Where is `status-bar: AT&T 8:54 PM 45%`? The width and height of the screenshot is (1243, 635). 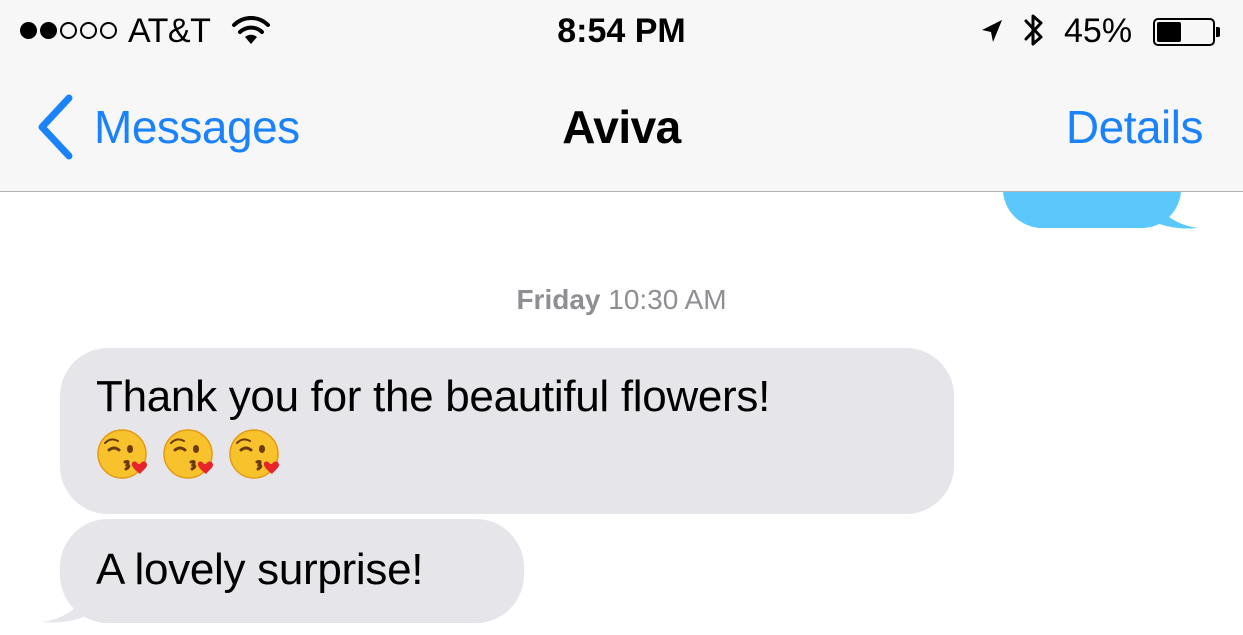
status-bar: AT&T 8:54 PM 45% is located at coordinates (621, 32).